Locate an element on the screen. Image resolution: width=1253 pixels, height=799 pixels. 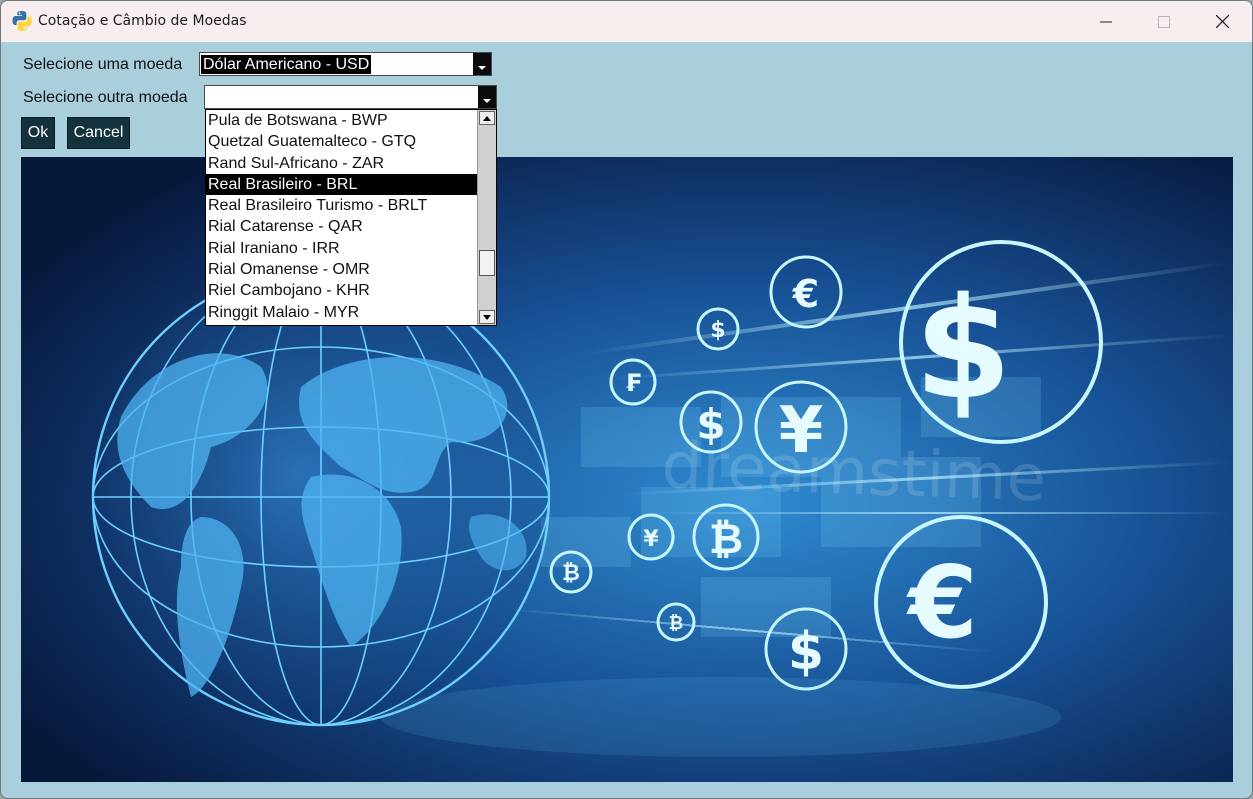
minimize-icon is located at coordinates (1106, 21).